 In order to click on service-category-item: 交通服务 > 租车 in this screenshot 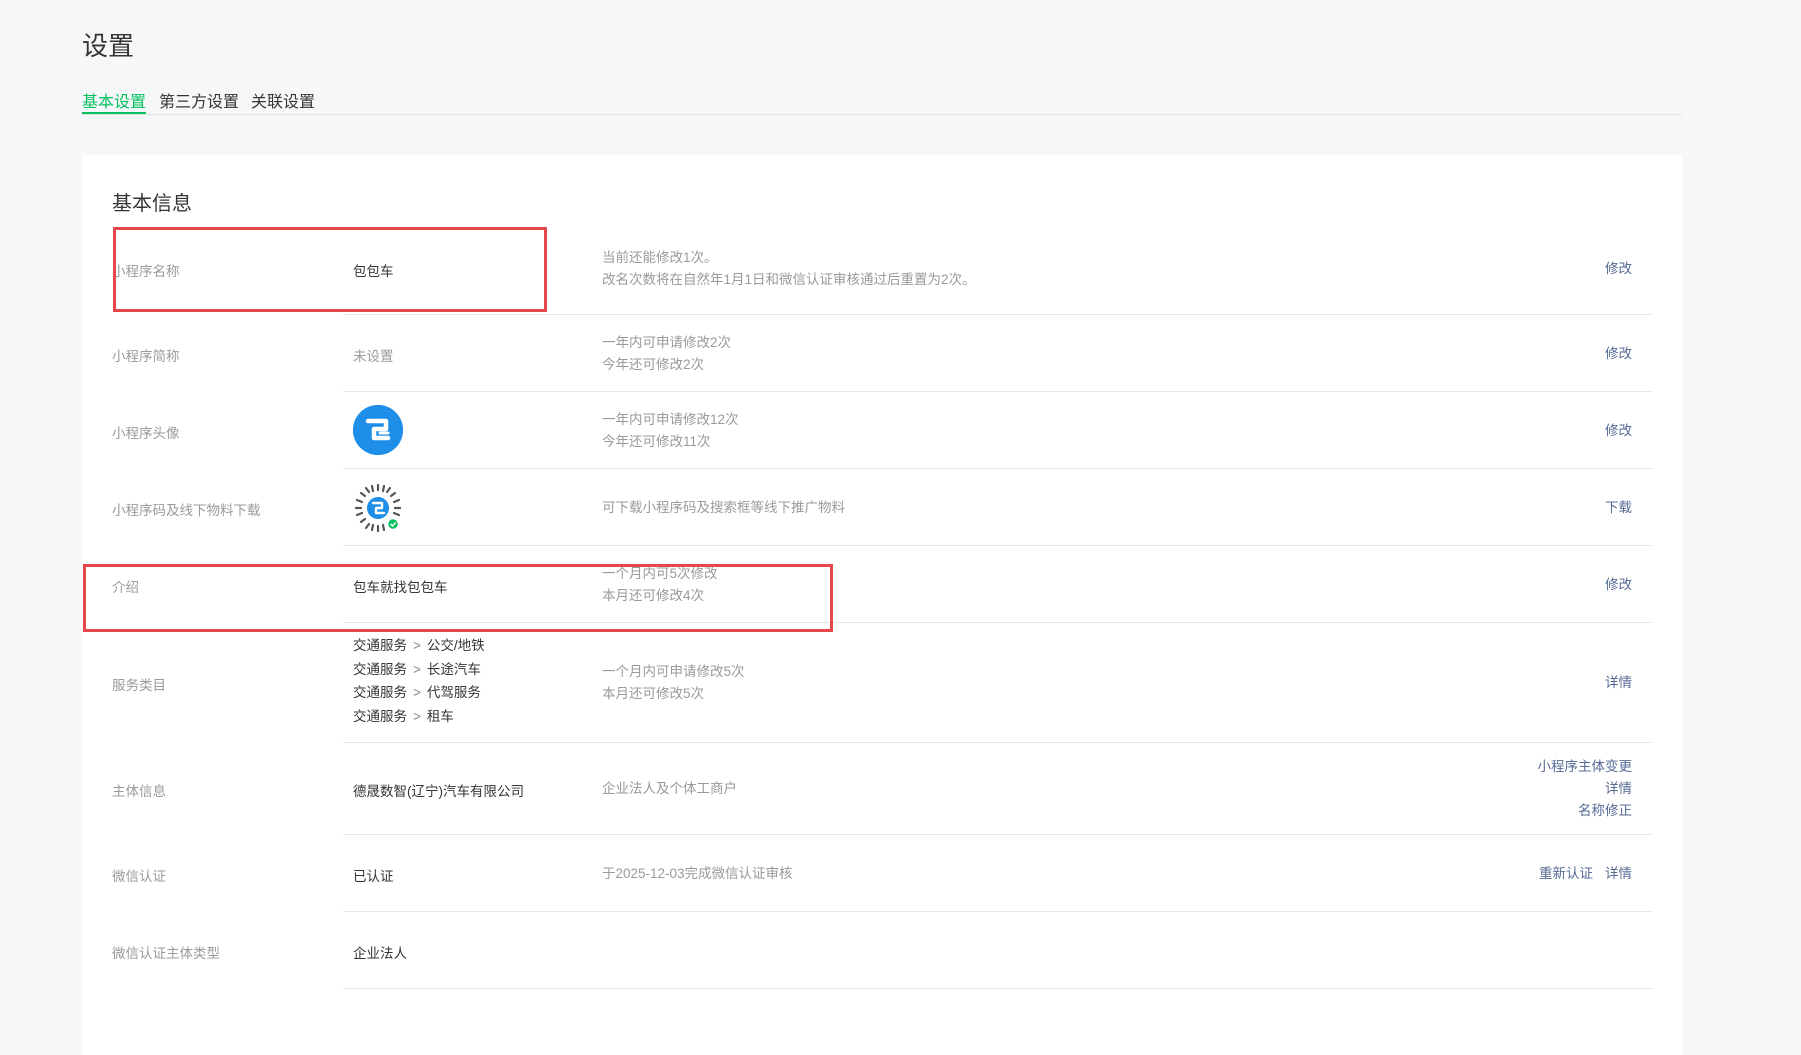, I will do `click(419, 717)`.